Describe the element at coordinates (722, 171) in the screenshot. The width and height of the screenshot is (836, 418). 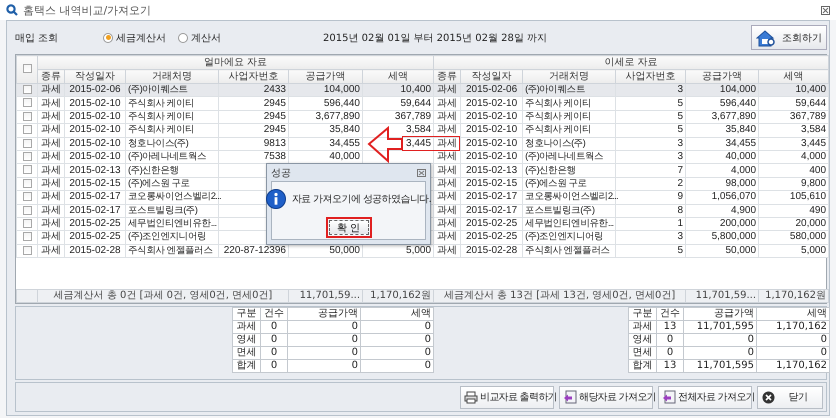
I see `table-cell: 4,000` at that location.